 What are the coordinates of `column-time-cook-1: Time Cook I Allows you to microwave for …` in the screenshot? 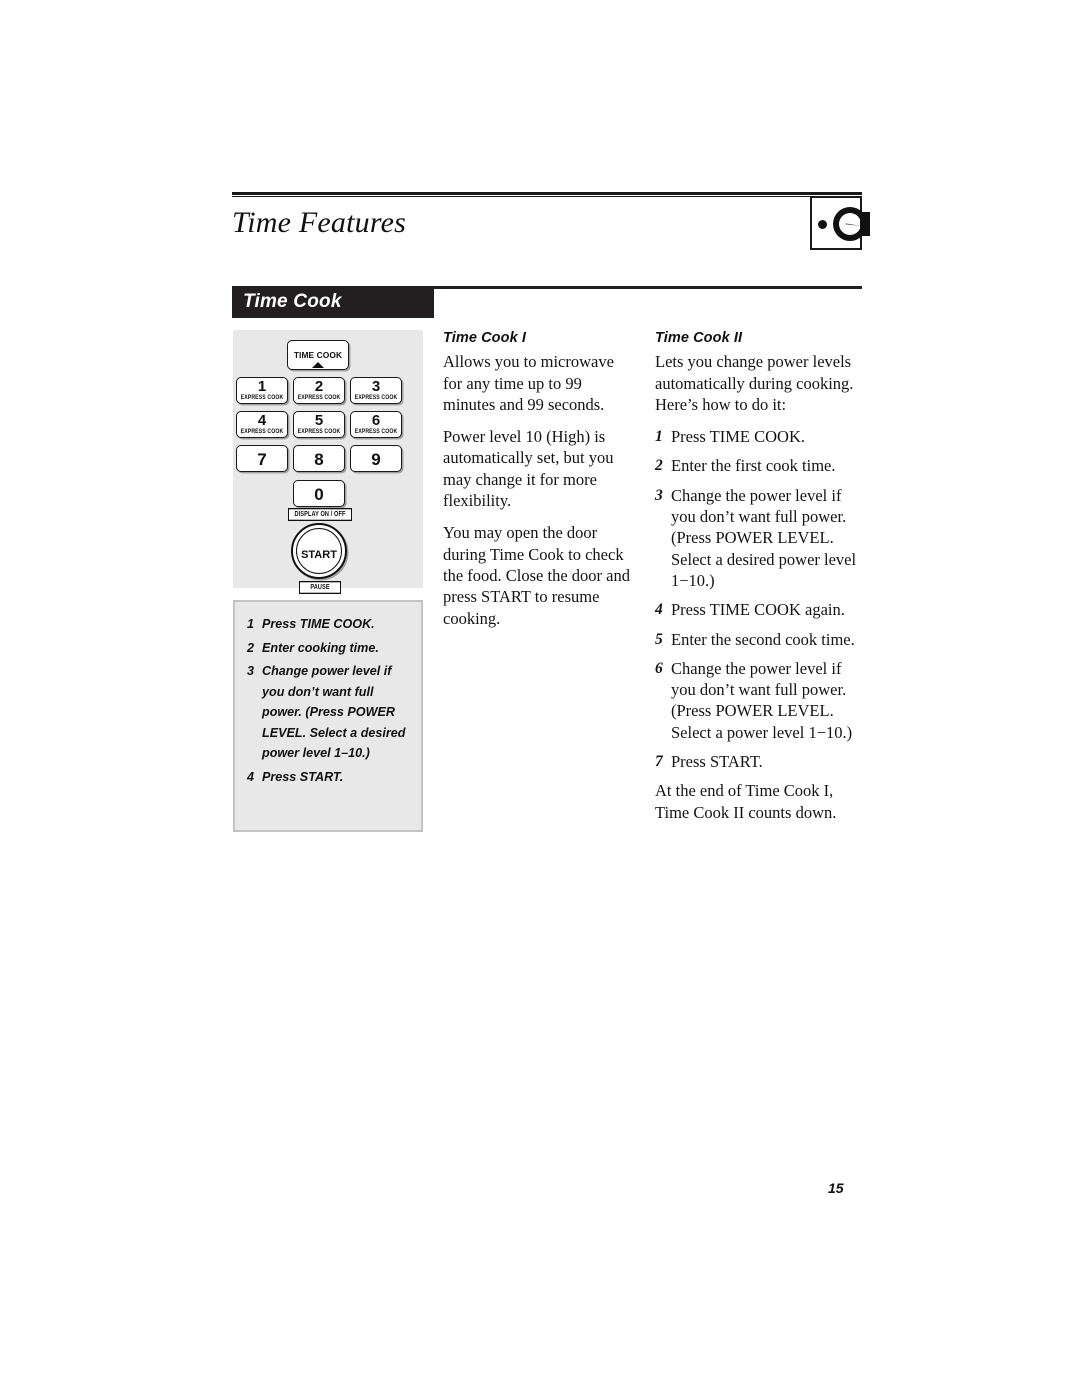 It's located at (539, 478).